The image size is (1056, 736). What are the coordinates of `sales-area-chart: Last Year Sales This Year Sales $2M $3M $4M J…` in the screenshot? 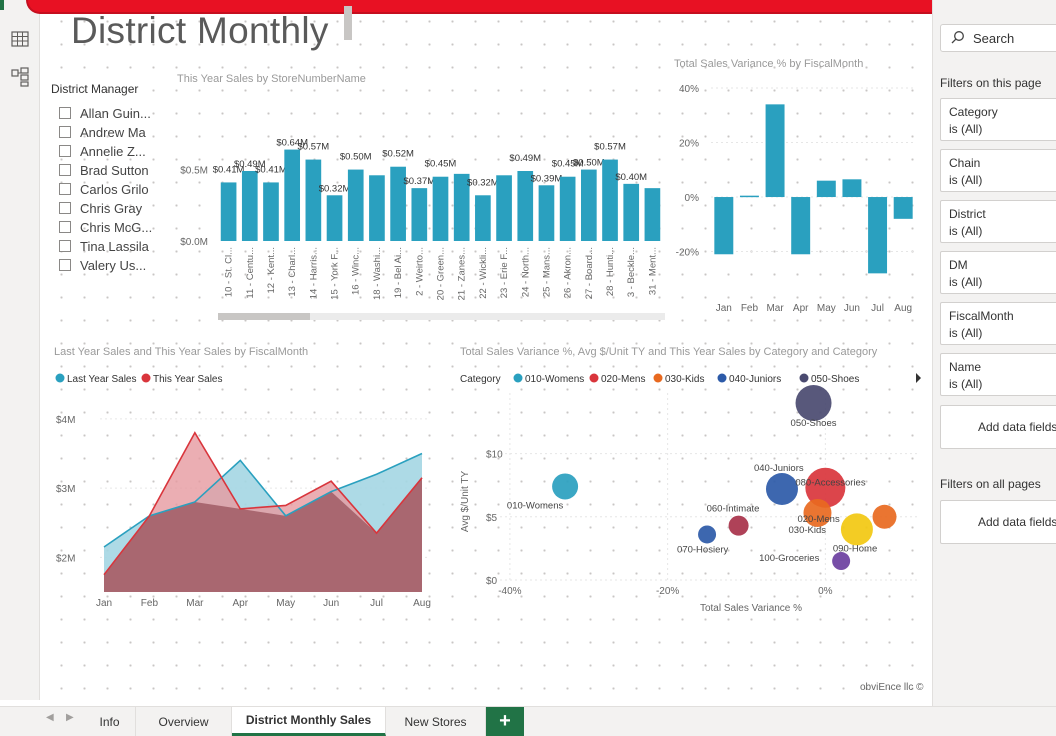 It's located at (243, 490).